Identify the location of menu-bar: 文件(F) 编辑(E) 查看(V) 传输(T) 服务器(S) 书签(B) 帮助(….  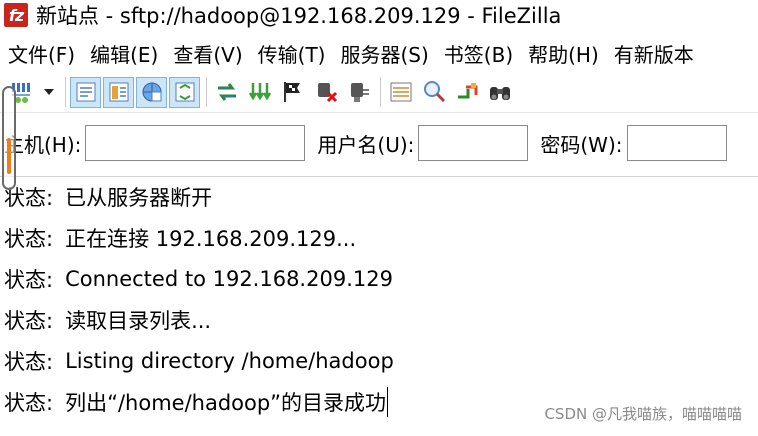
(379, 53).